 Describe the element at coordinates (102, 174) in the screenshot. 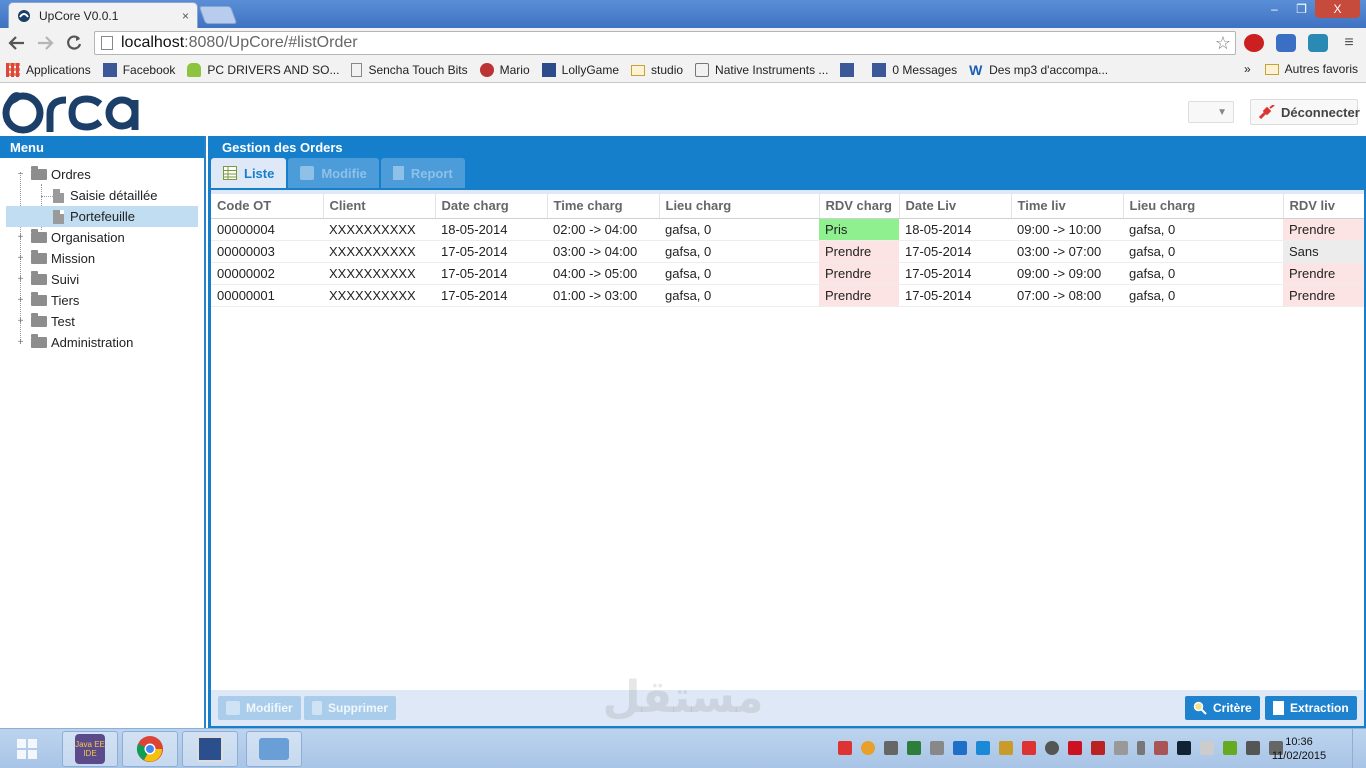

I see `menu-item-ordres: − Ordres` at that location.